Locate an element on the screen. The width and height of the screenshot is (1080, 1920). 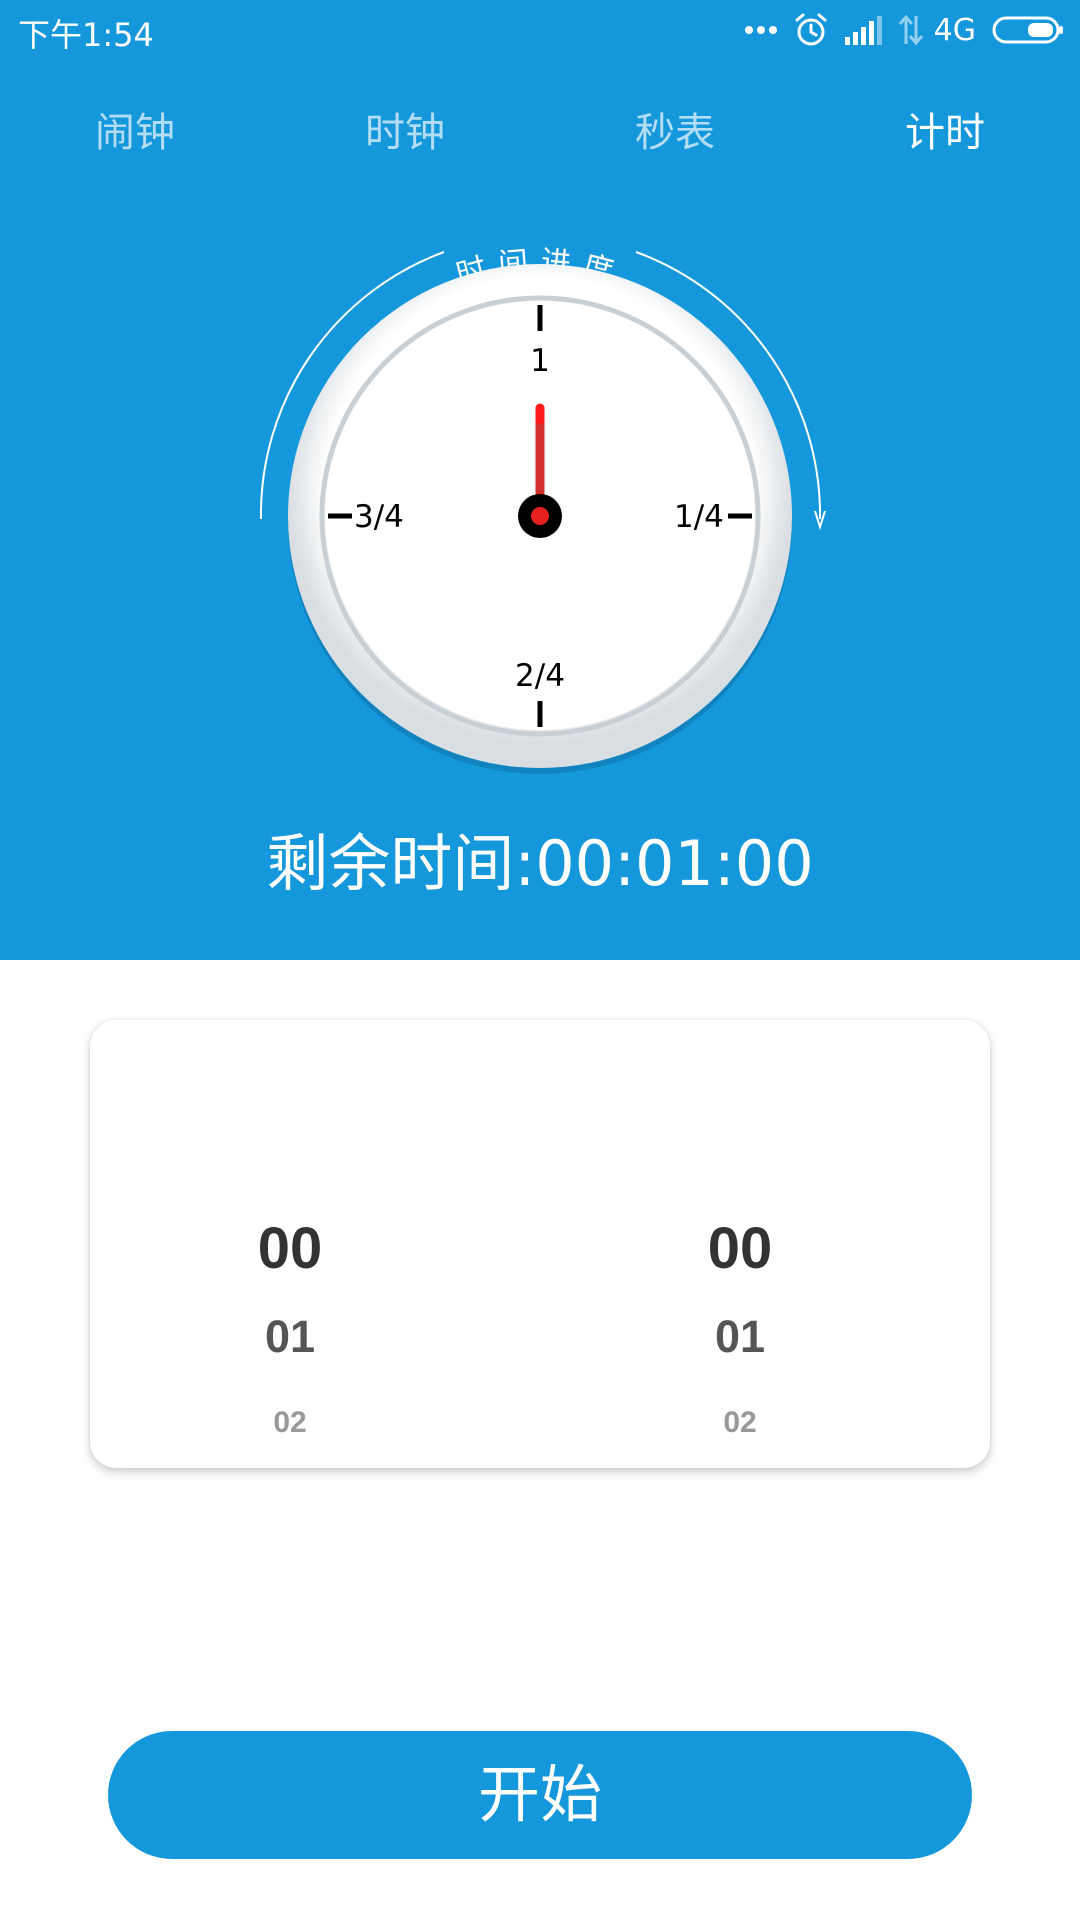
picker-right-next2: 02 is located at coordinates (740, 1423).